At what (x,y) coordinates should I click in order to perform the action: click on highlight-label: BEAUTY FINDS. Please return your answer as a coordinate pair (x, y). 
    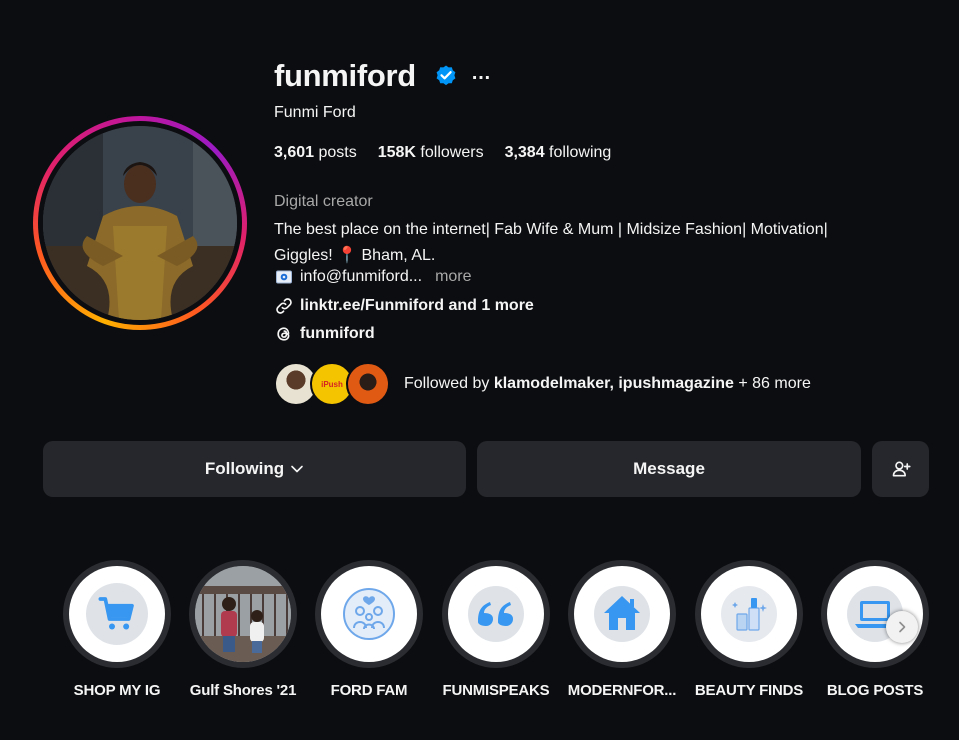
    Looking at the image, I should click on (749, 690).